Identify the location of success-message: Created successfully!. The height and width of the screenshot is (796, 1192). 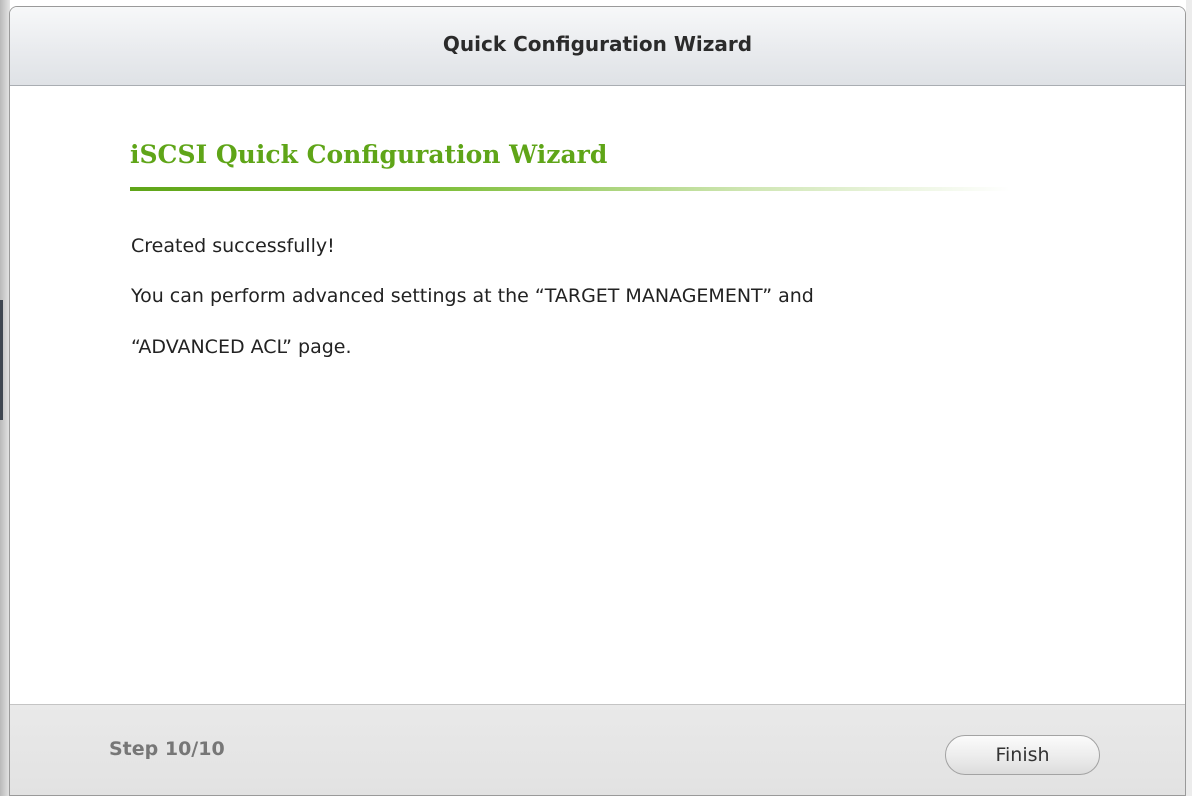
(233, 246).